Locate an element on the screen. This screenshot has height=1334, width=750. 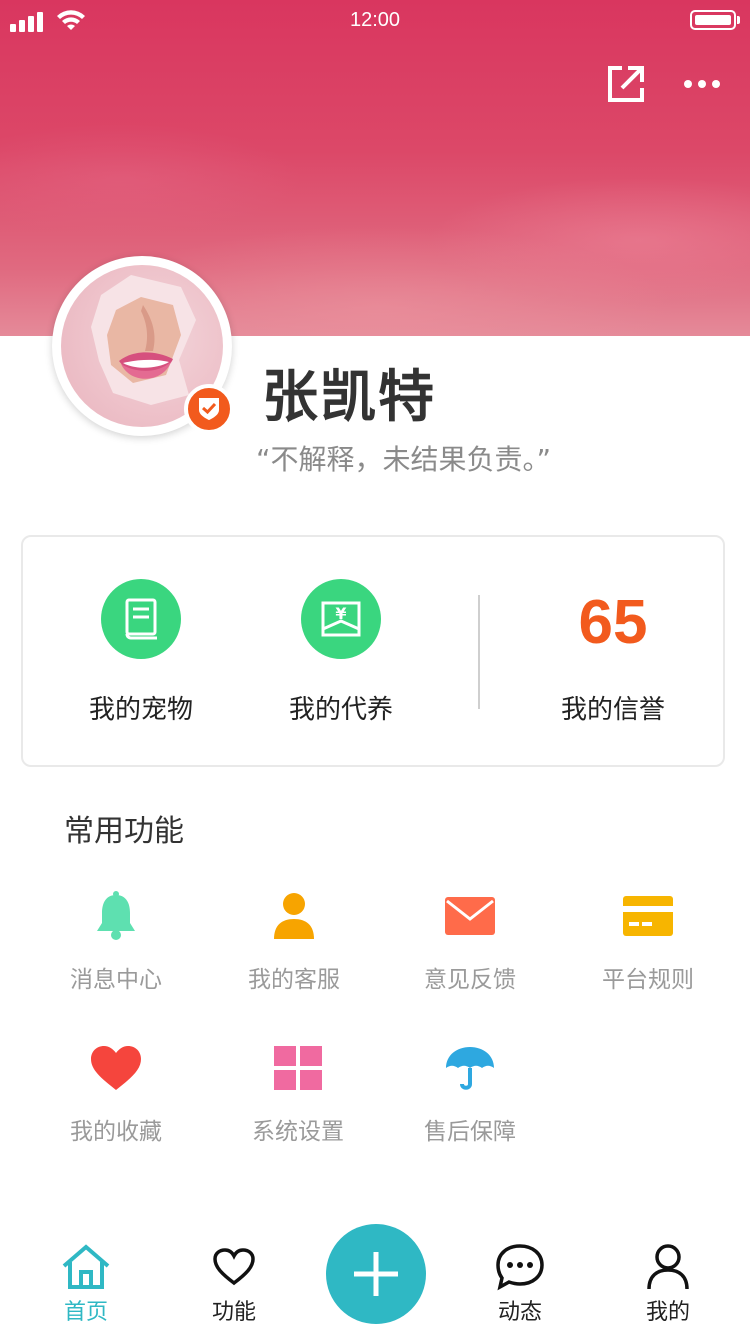
tab-functions: 功能 is located at coordinates (234, 1287).